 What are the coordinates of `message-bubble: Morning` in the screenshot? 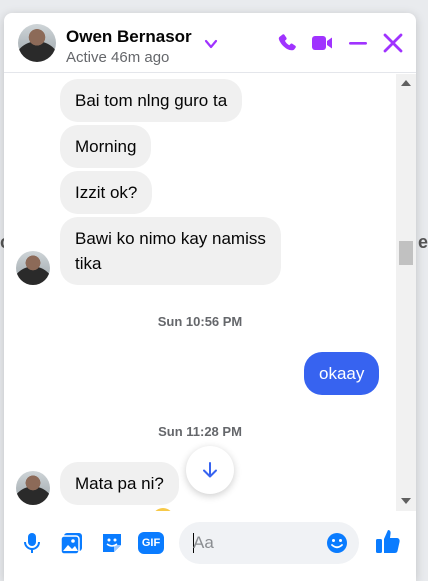 It's located at (106, 146).